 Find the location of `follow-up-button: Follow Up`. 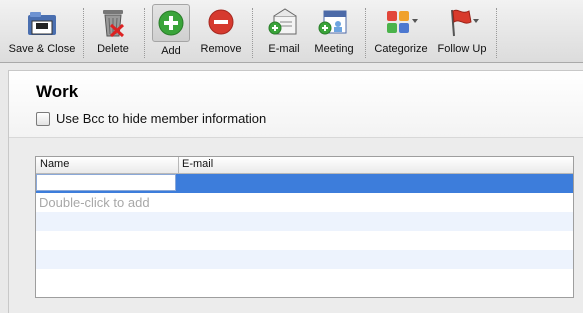

follow-up-button: Follow Up is located at coordinates (462, 32).